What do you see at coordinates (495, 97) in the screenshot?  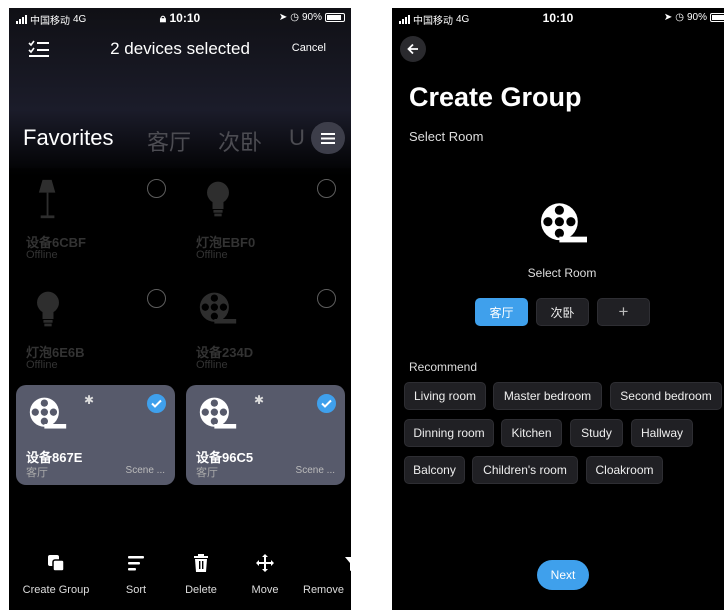 I see `page-title: Create Group` at bounding box center [495, 97].